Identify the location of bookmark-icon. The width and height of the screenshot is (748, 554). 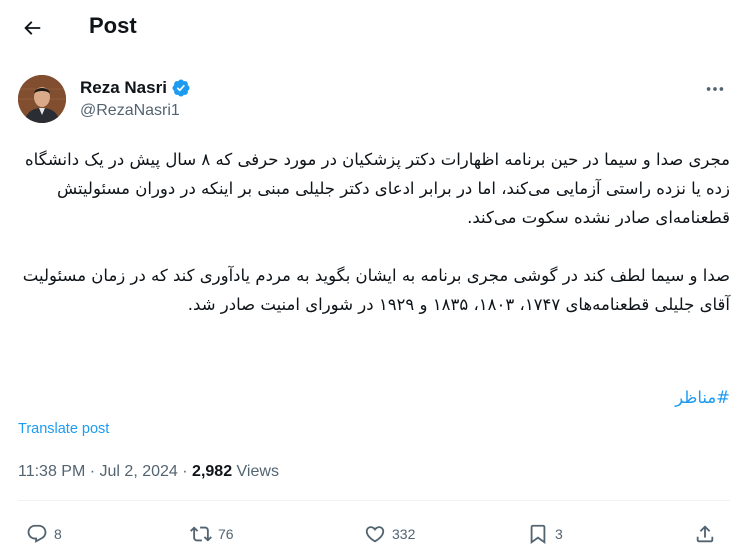
(538, 534).